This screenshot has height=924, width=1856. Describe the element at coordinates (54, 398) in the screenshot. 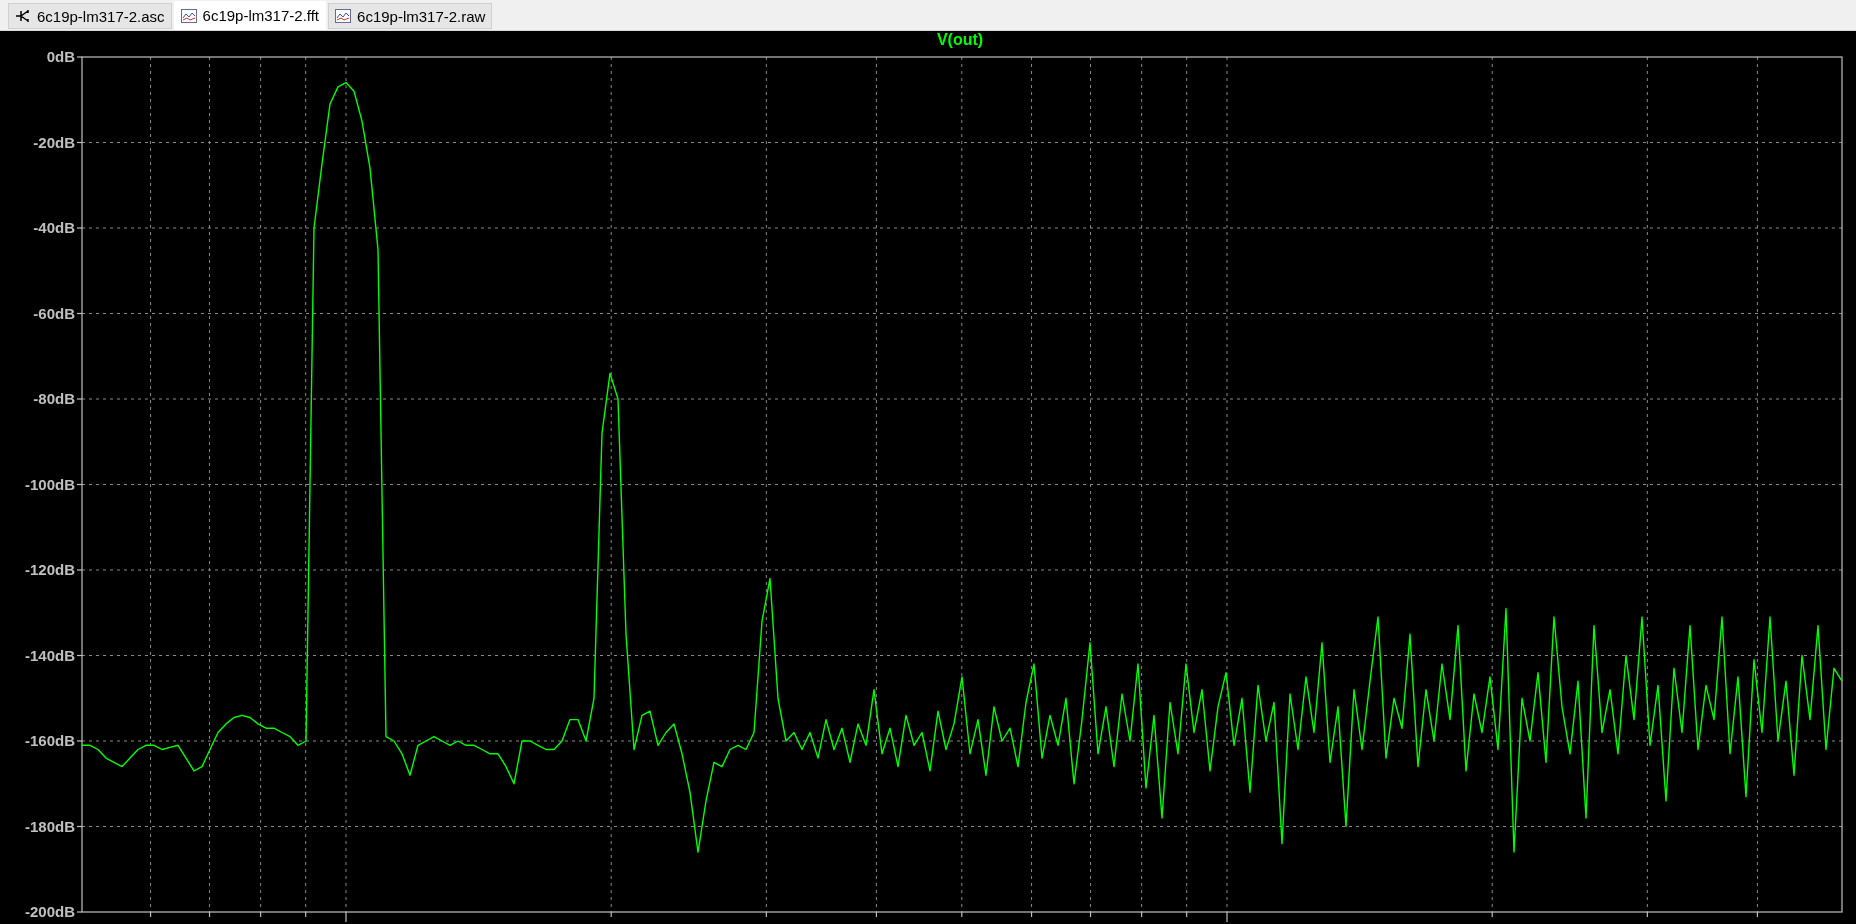

I see `y-axis-label: -80dB` at that location.